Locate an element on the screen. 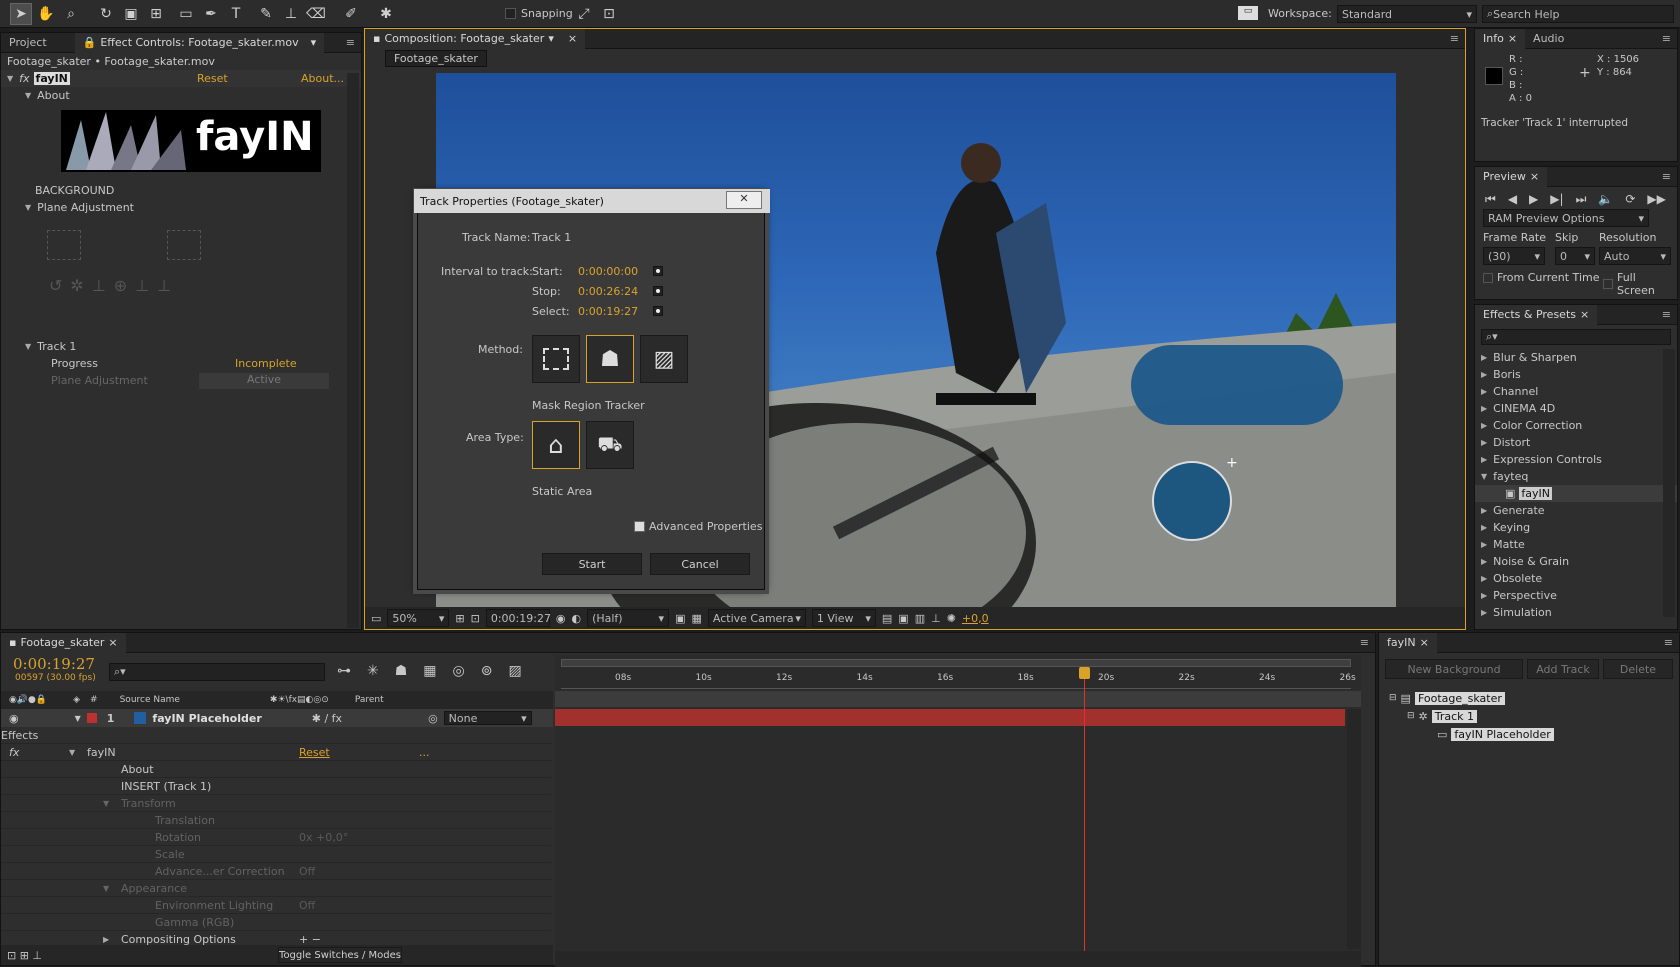  tab-fayin: fayIN × is located at coordinates (1408, 642).